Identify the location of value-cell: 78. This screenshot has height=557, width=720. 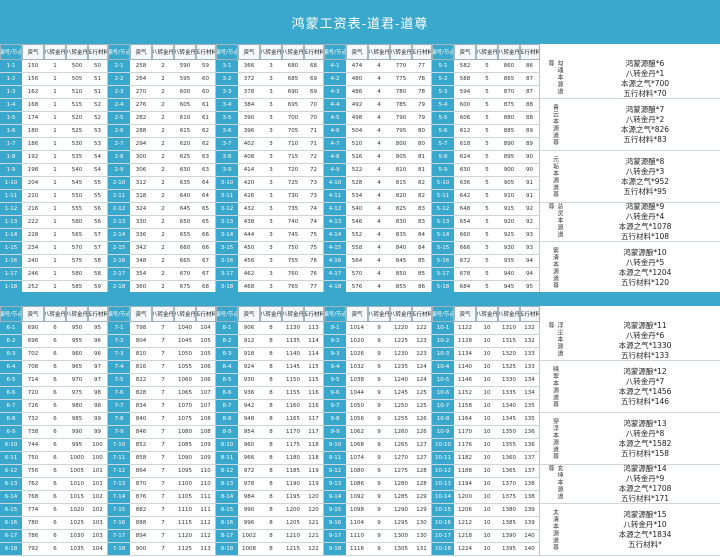
(422, 92).